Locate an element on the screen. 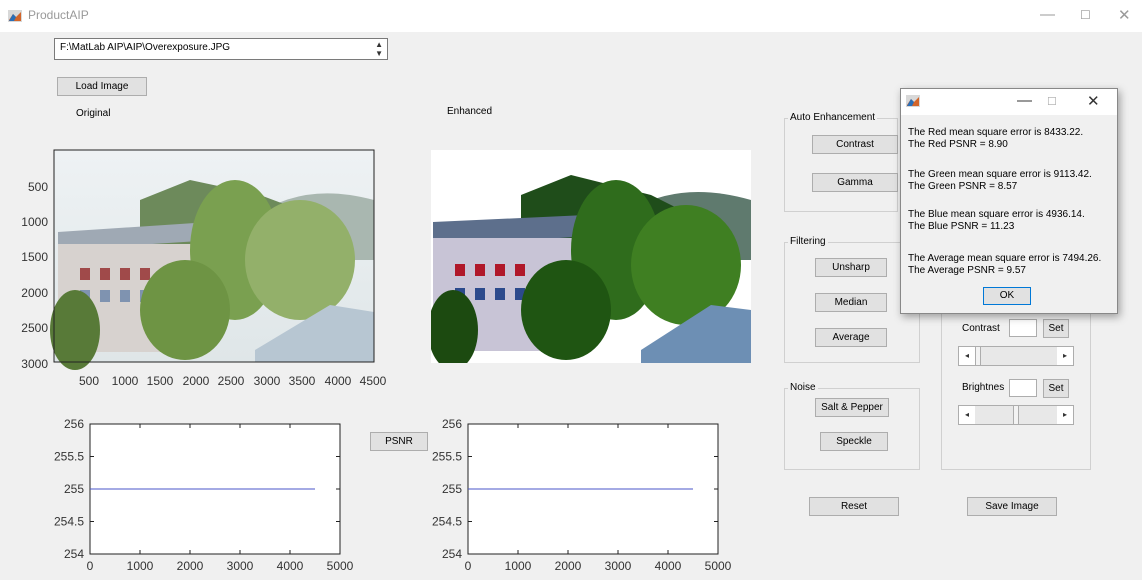  path-spinner: ▲ ▼ is located at coordinates (379, 49).